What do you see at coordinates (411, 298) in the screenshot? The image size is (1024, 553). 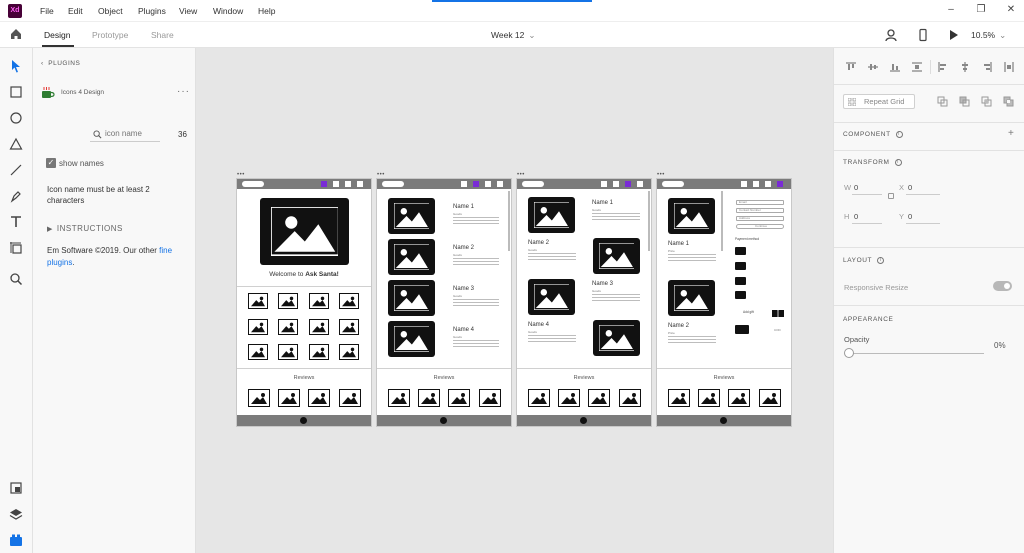 I see `item-image-icon` at bounding box center [411, 298].